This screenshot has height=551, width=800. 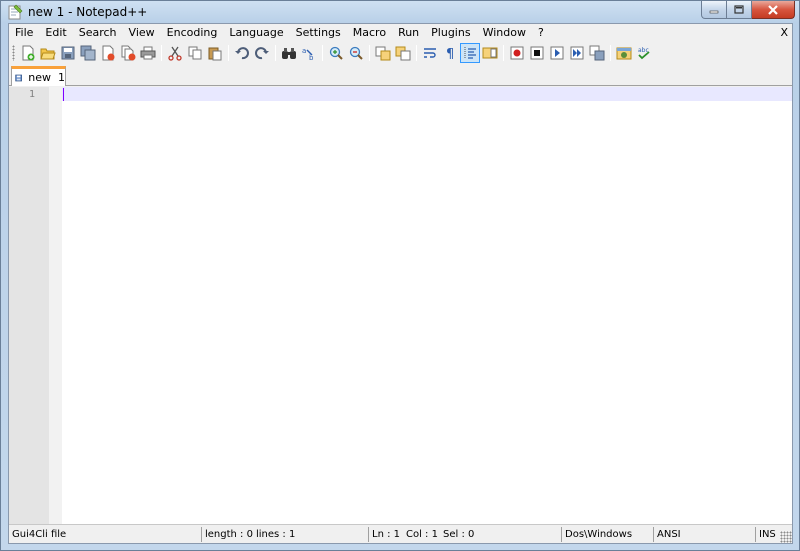 I want to click on menu-plugins: Plugins, so click(x=450, y=33).